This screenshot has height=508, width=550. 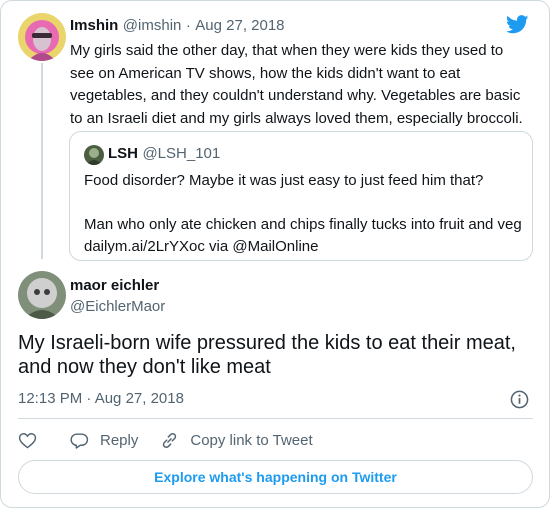 I want to click on tweet-timestamp: 12:13 PM · Aug 27, 2018, so click(x=101, y=398).